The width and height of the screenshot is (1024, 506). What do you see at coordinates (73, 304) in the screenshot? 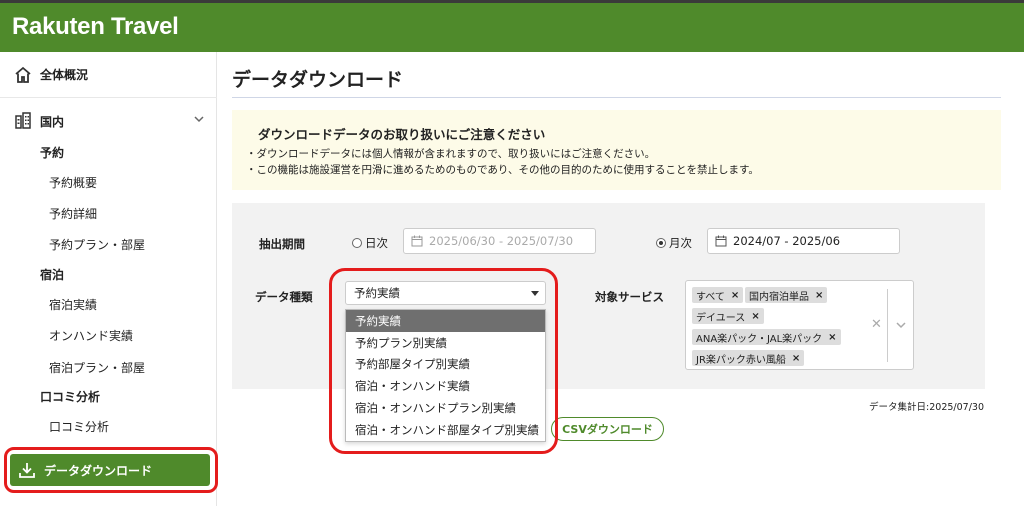
I see `sidebar-item-stay-results: 宿泊実績` at bounding box center [73, 304].